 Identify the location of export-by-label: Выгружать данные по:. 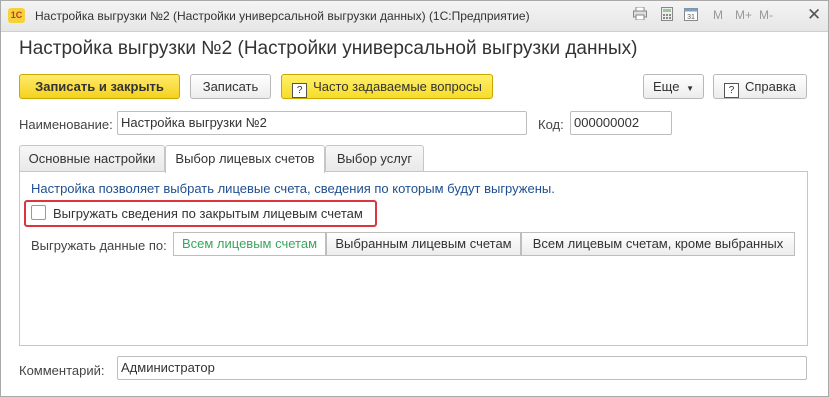
(99, 245).